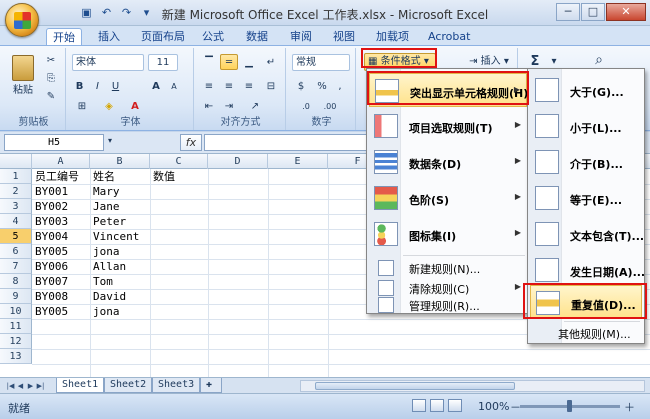  I want to click on cell-b7: Allan, so click(108, 266).